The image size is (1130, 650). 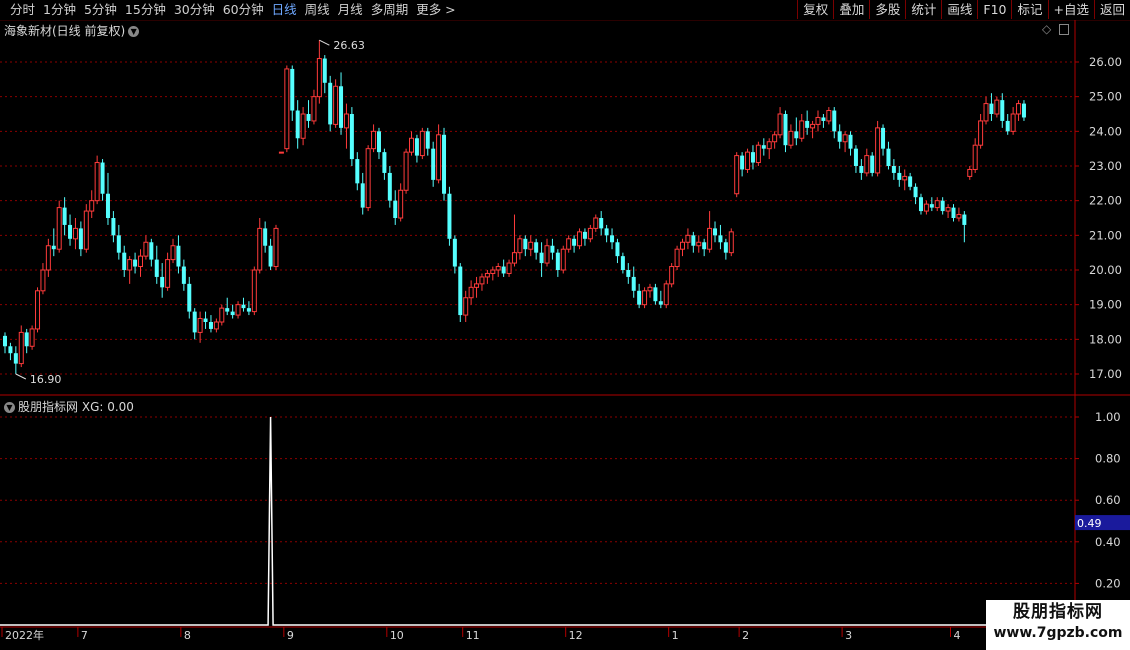 What do you see at coordinates (435, 10) in the screenshot?
I see `more-periods-button: 更多 >` at bounding box center [435, 10].